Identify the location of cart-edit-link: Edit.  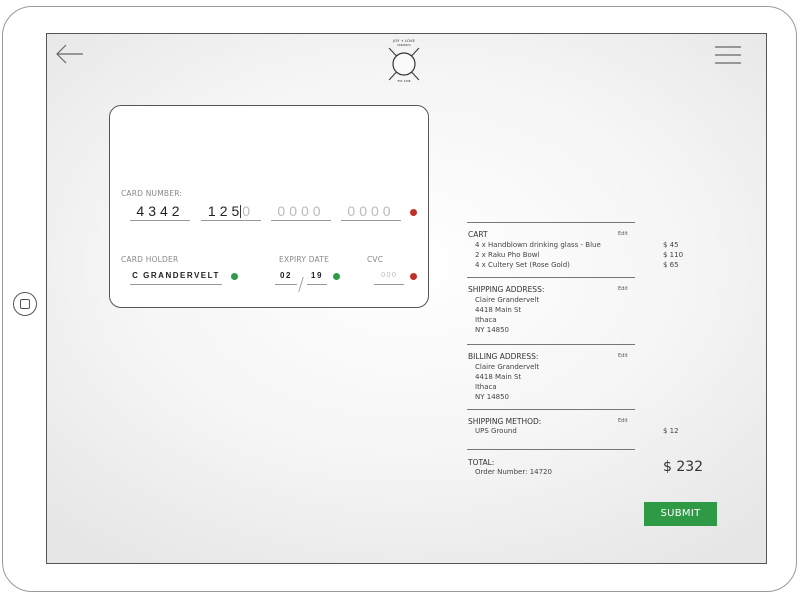
(623, 234).